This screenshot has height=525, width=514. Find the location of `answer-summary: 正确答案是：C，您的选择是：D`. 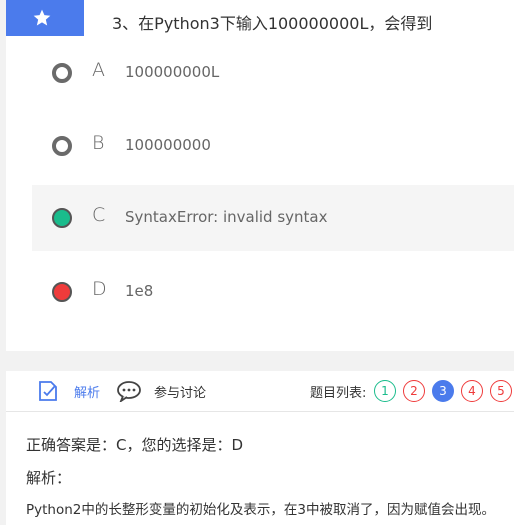

answer-summary: 正确答案是：C，您的选择是：D is located at coordinates (135, 445).